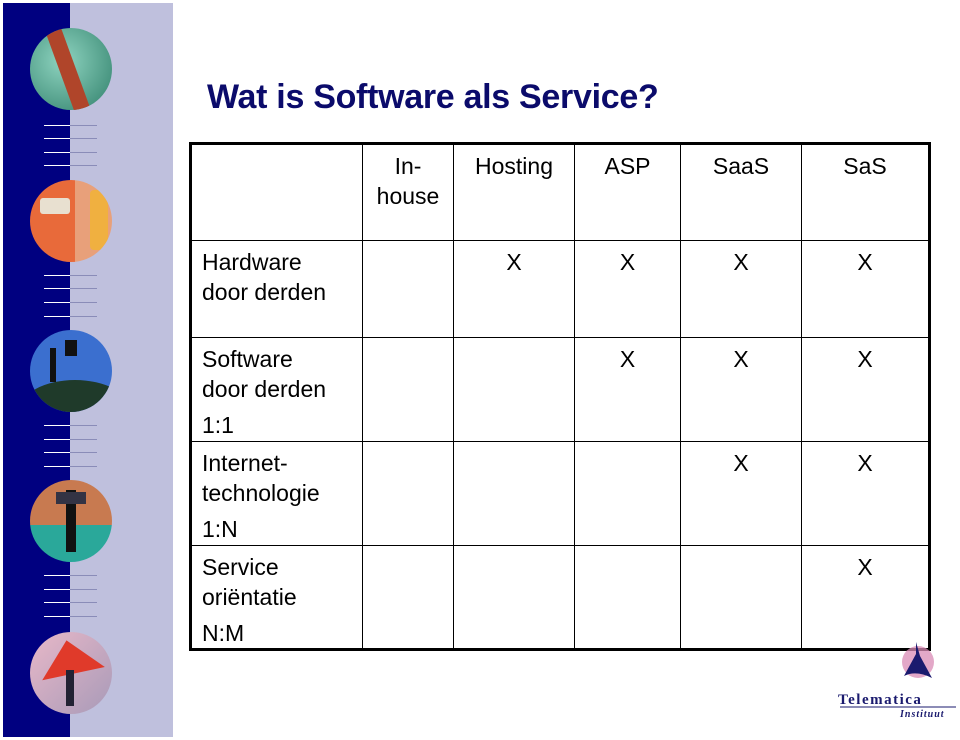 The width and height of the screenshot is (960, 740). Describe the element at coordinates (218, 425) in the screenshot. I see `row-ratio: 1:1` at that location.